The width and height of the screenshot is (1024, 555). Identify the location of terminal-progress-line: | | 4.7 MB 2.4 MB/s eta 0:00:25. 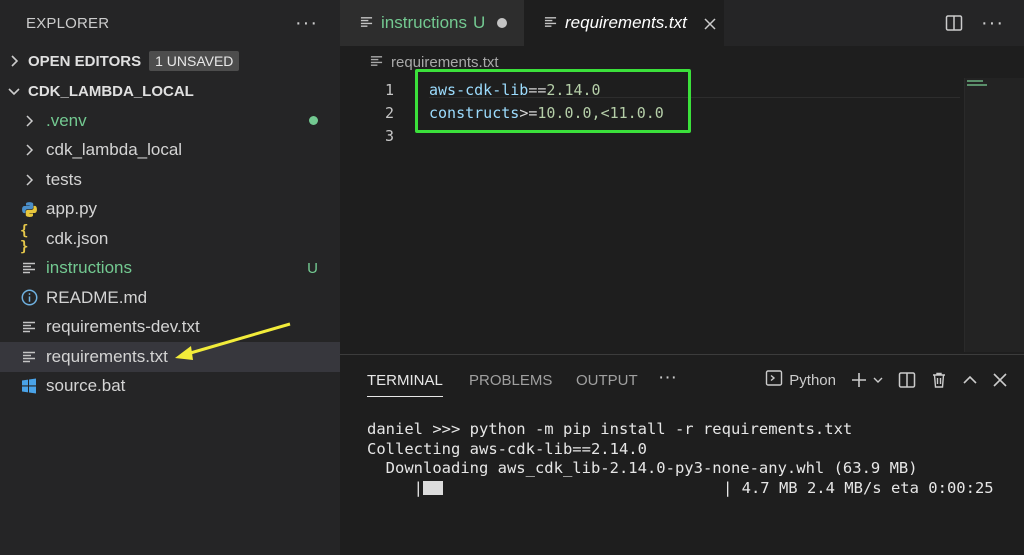
(703, 487).